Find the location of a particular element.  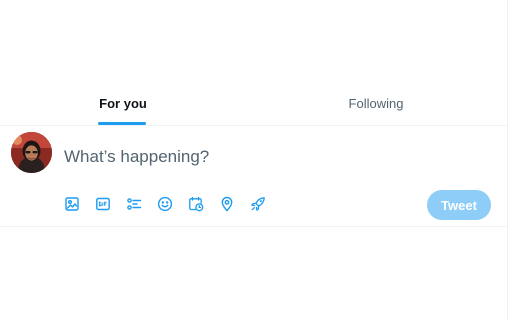

tab-for-you-label: For you is located at coordinates (123, 103).